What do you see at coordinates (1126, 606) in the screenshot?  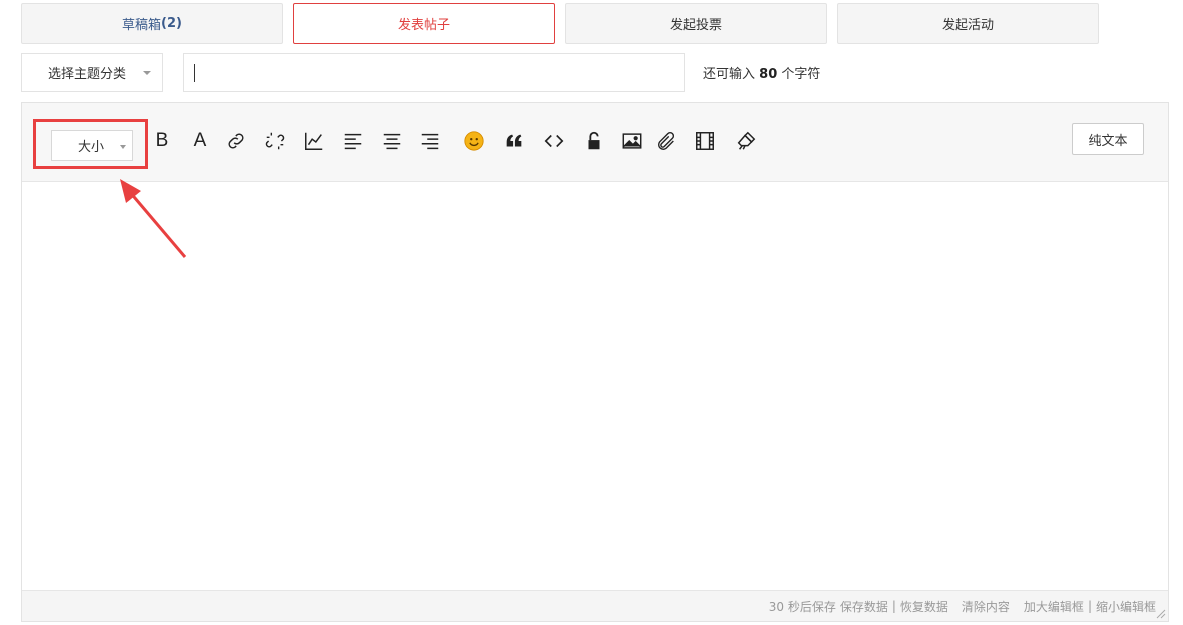 I see `shrink-editor-link: 缩小编辑框` at bounding box center [1126, 606].